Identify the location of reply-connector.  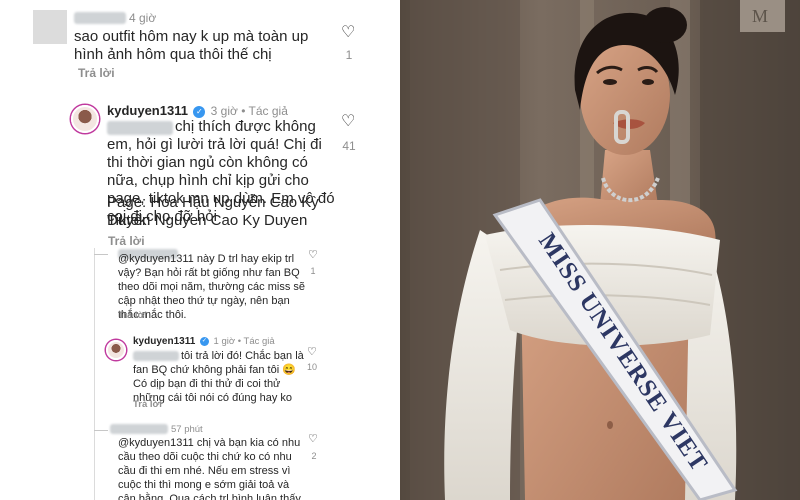
(101, 430).